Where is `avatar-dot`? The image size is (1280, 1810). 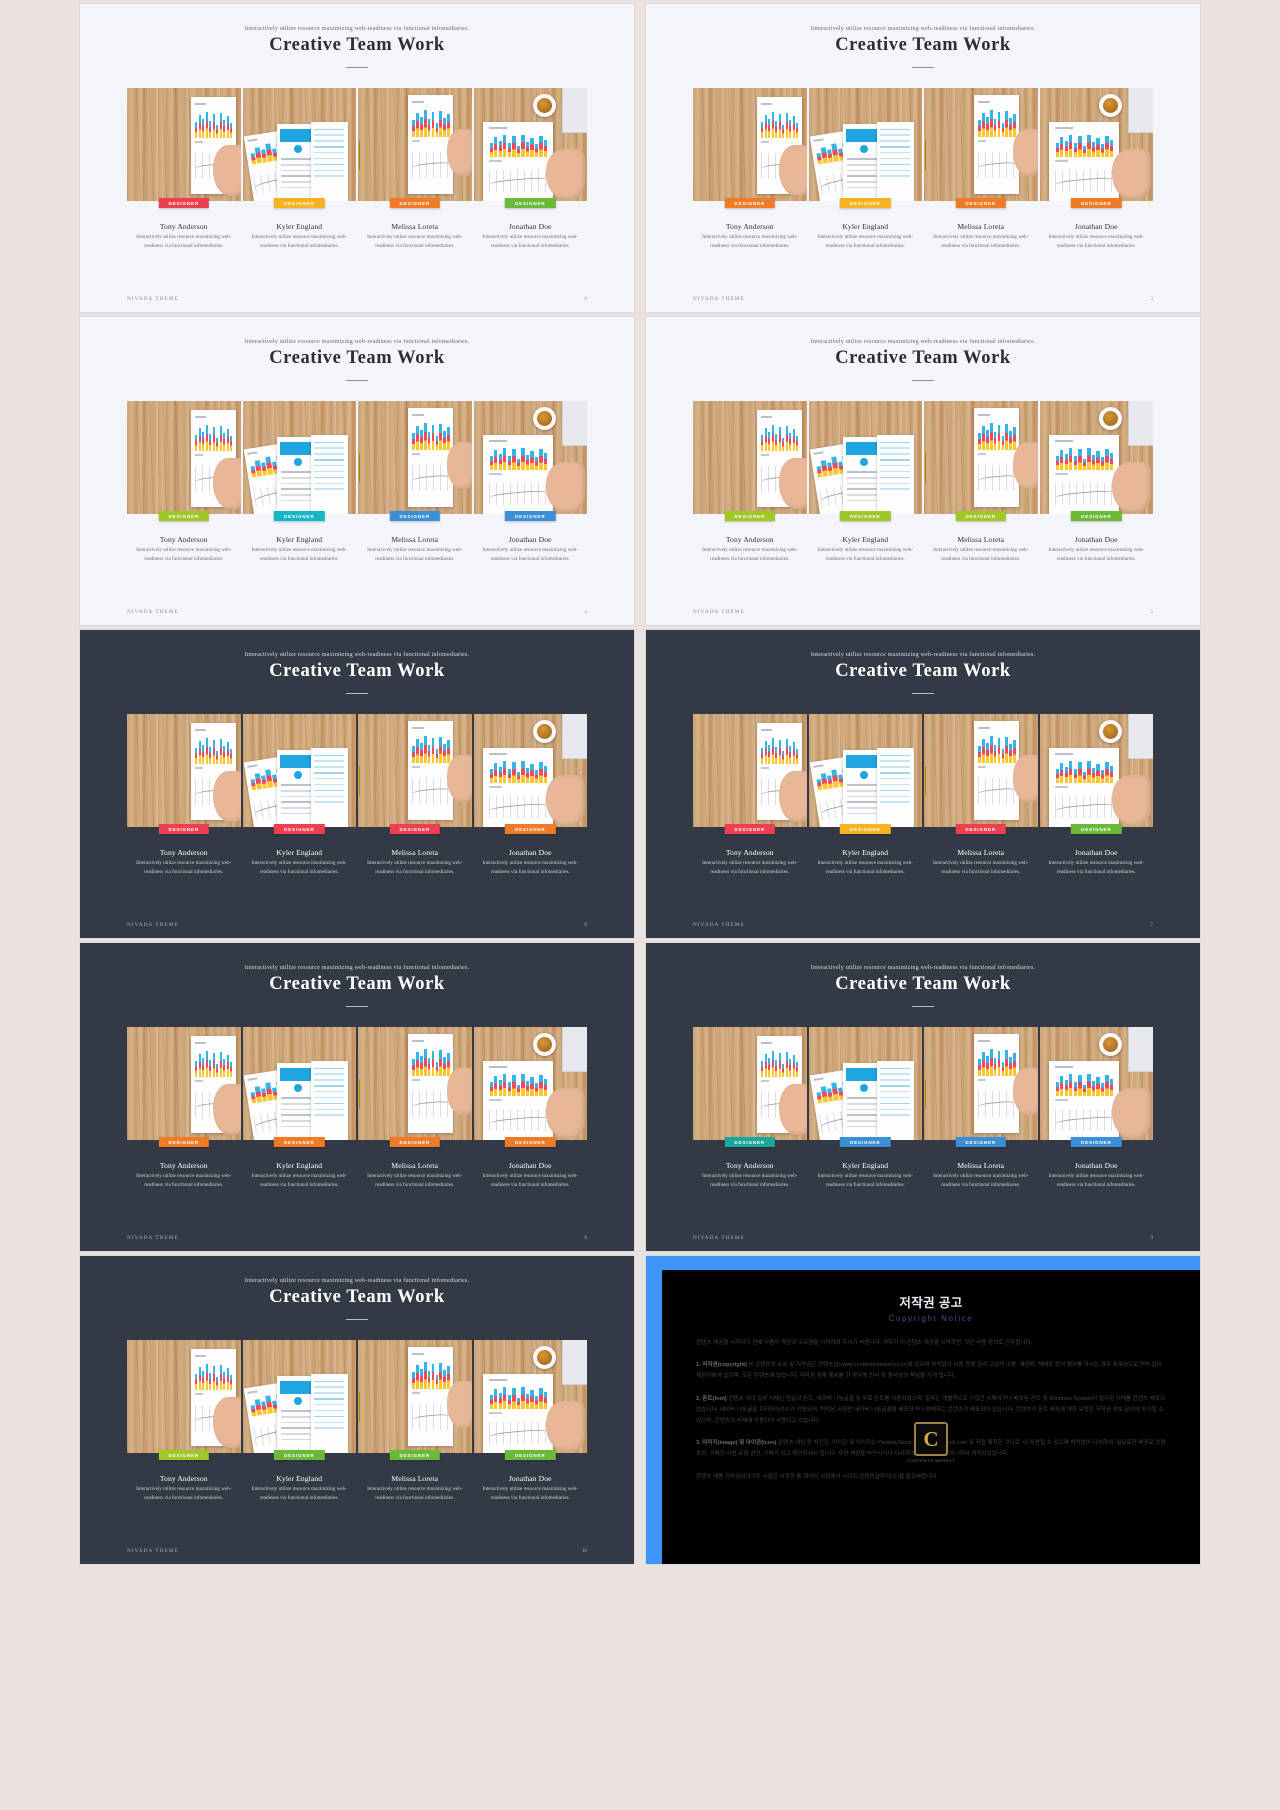
avatar-dot is located at coordinates (863, 462).